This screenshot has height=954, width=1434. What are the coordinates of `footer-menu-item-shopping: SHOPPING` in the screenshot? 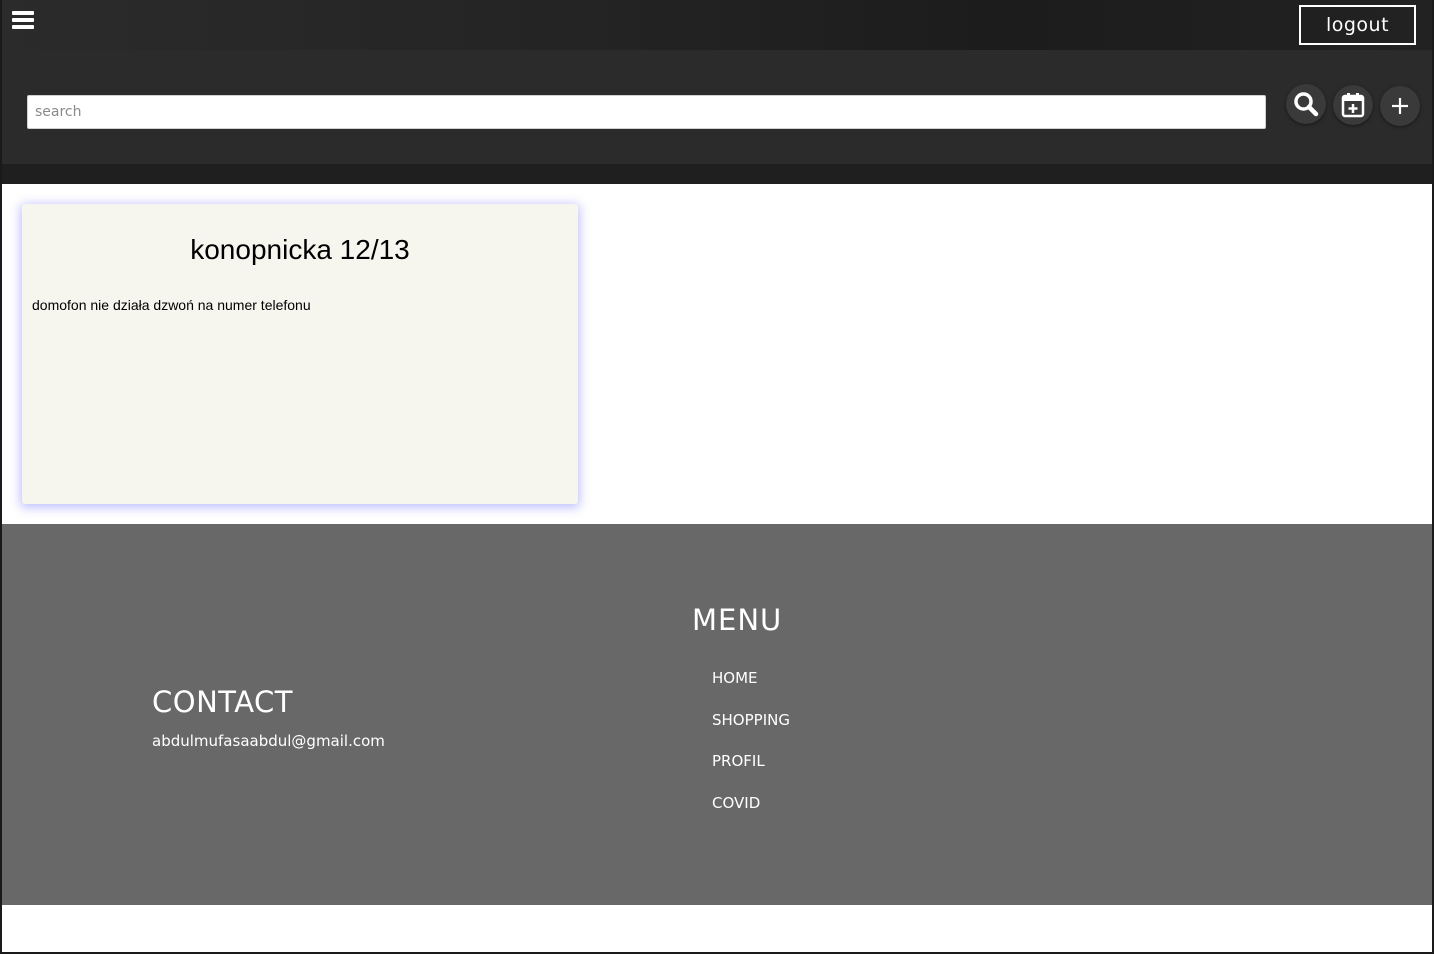 It's located at (751, 732).